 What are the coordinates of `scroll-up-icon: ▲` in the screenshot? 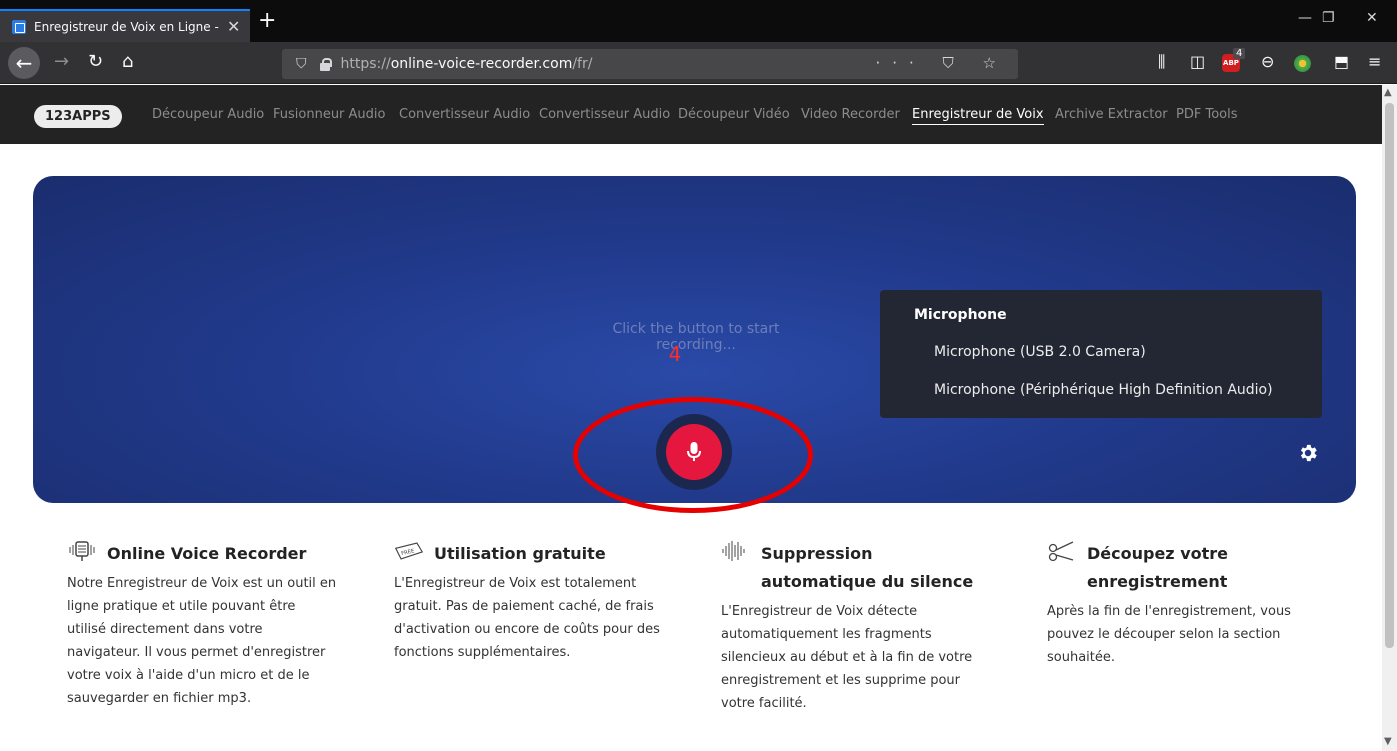 It's located at (1388, 92).